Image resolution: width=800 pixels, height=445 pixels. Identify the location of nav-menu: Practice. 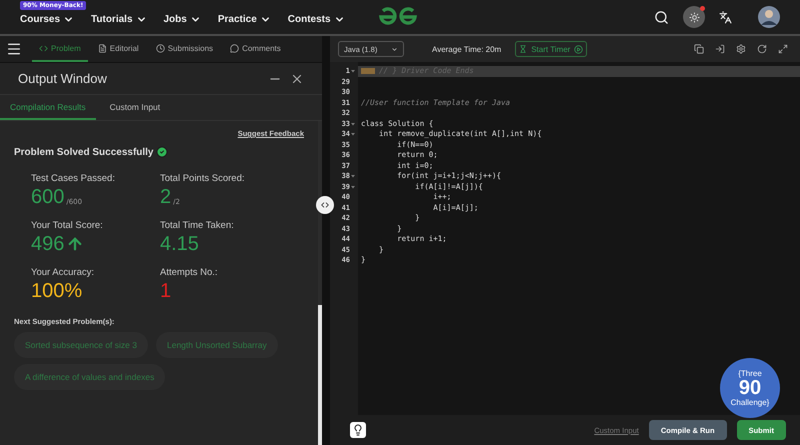
(244, 19).